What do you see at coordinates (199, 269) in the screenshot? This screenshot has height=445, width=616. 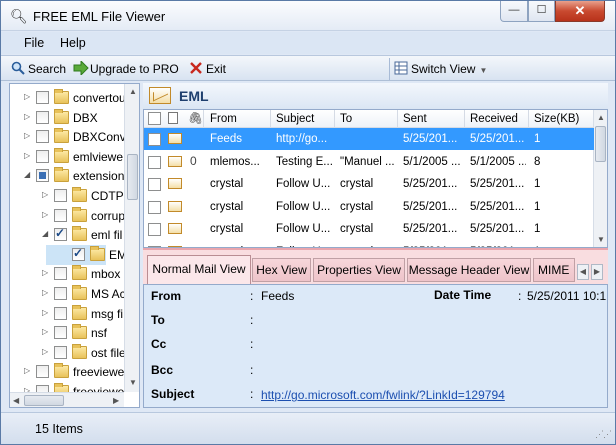 I see `tab-normal-mail-view: Normal Mail View` at bounding box center [199, 269].